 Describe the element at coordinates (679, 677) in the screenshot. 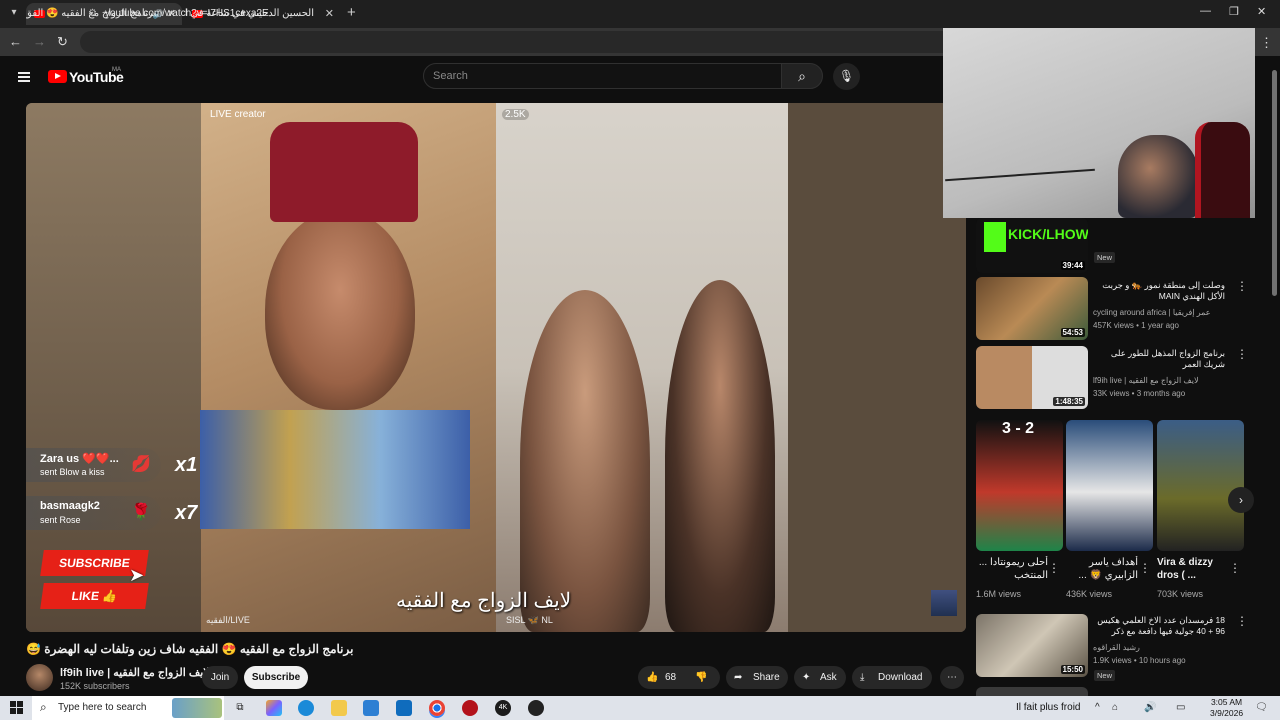

I see `like-dislike-group: 👍 68 👎` at that location.